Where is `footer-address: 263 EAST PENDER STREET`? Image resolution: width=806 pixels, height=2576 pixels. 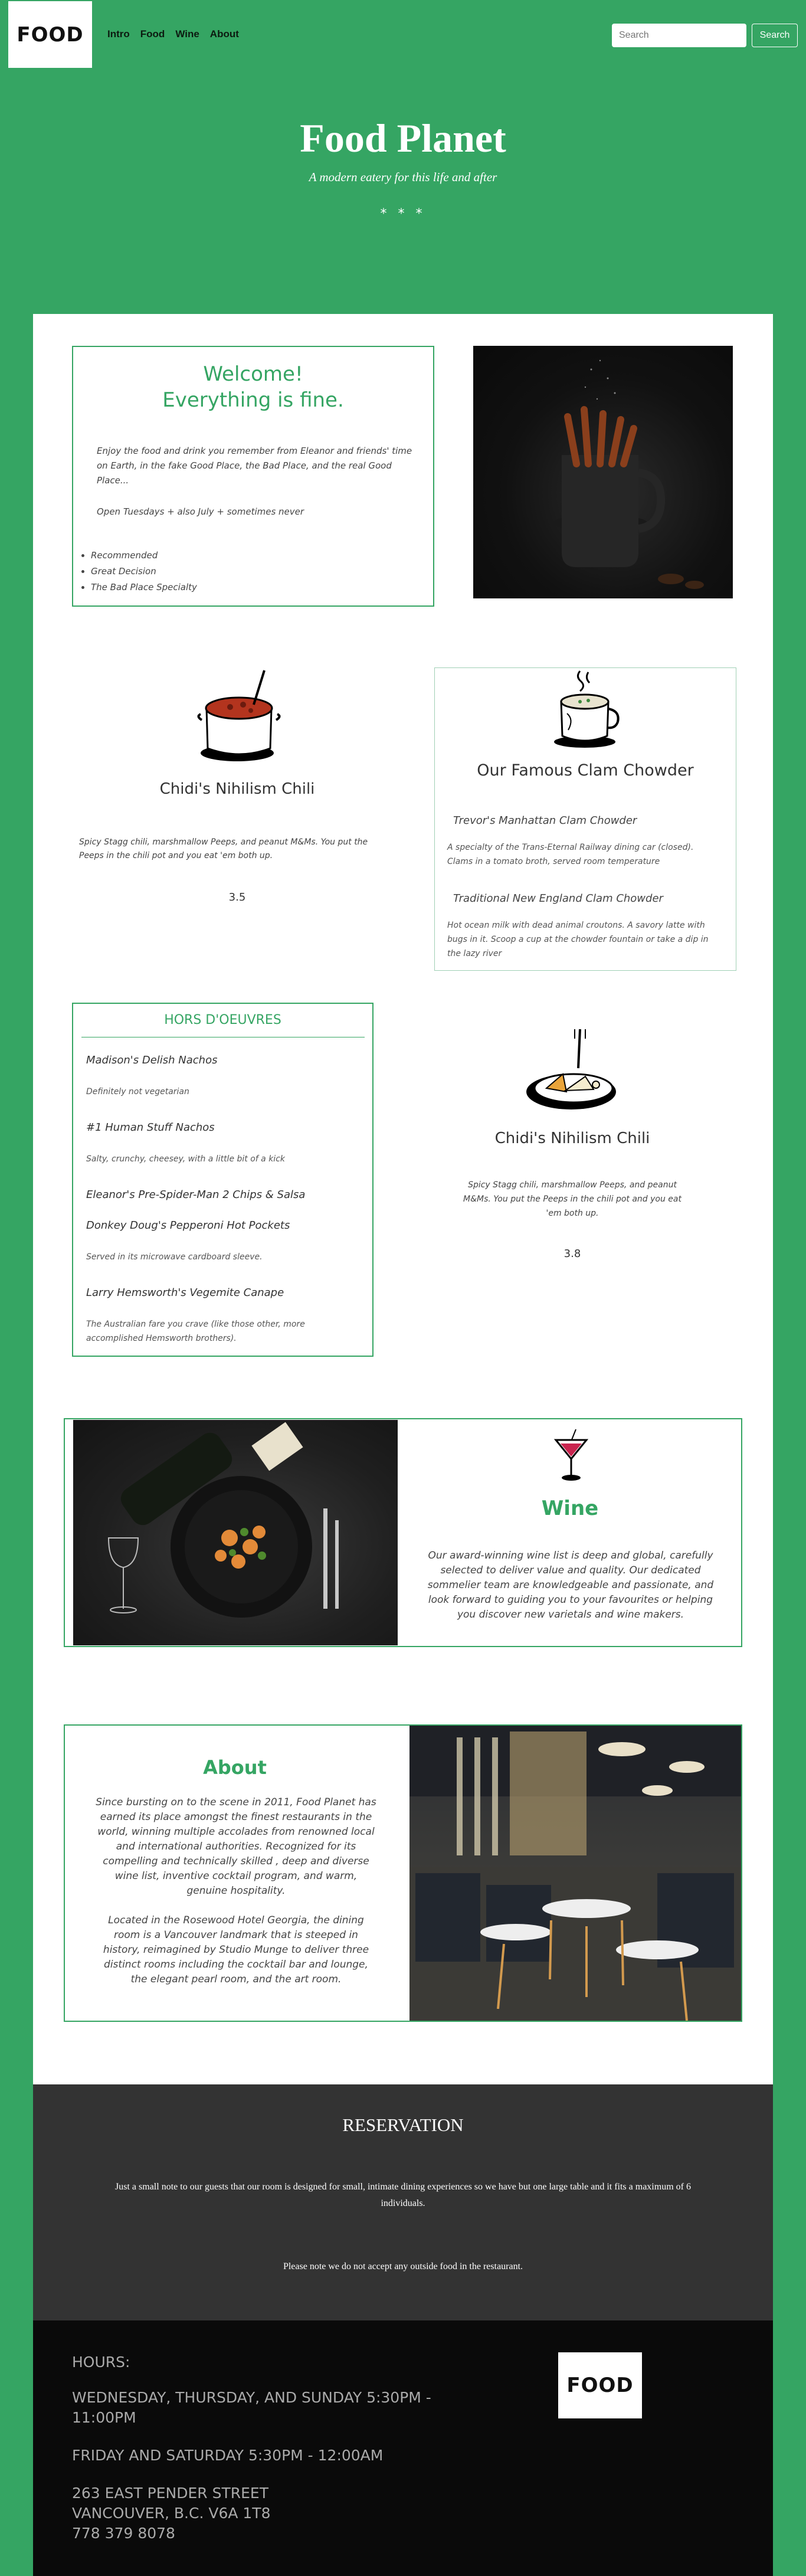
footer-address: 263 EAST PENDER STREET is located at coordinates (170, 2494).